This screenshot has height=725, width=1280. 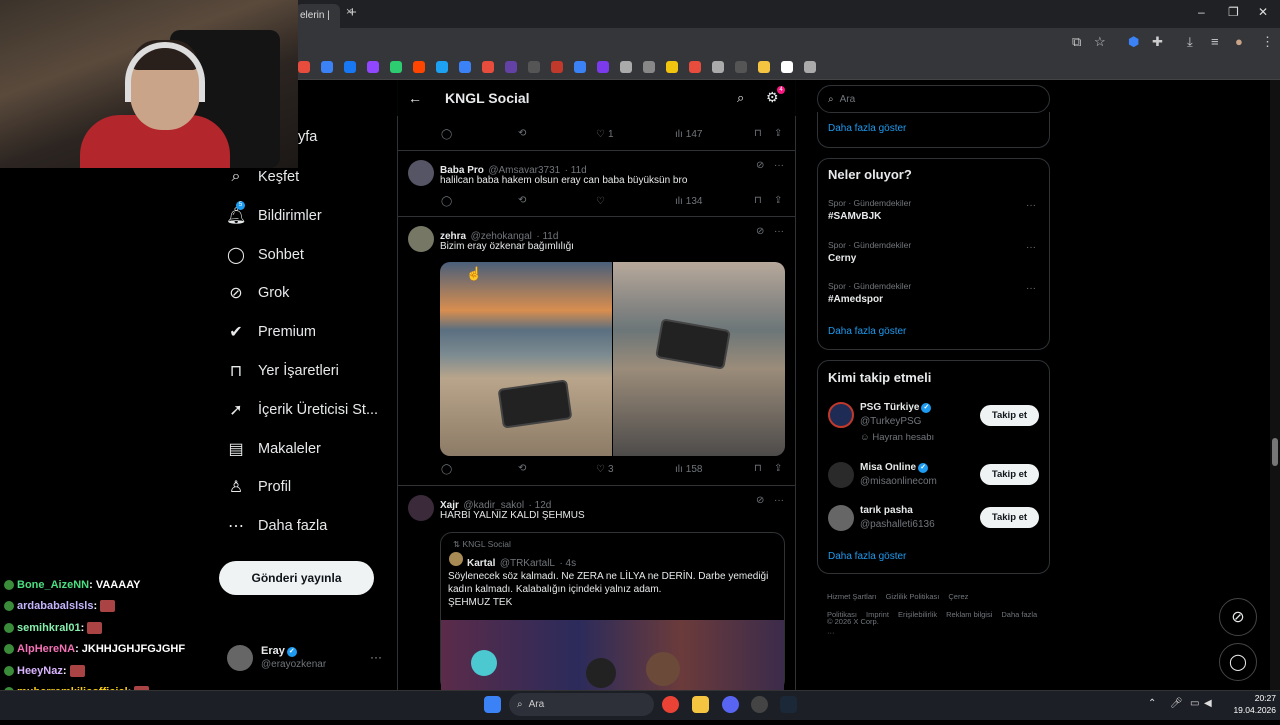 What do you see at coordinates (1176, 703) in the screenshot?
I see `microphone-icon: 🎤︎` at bounding box center [1176, 703].